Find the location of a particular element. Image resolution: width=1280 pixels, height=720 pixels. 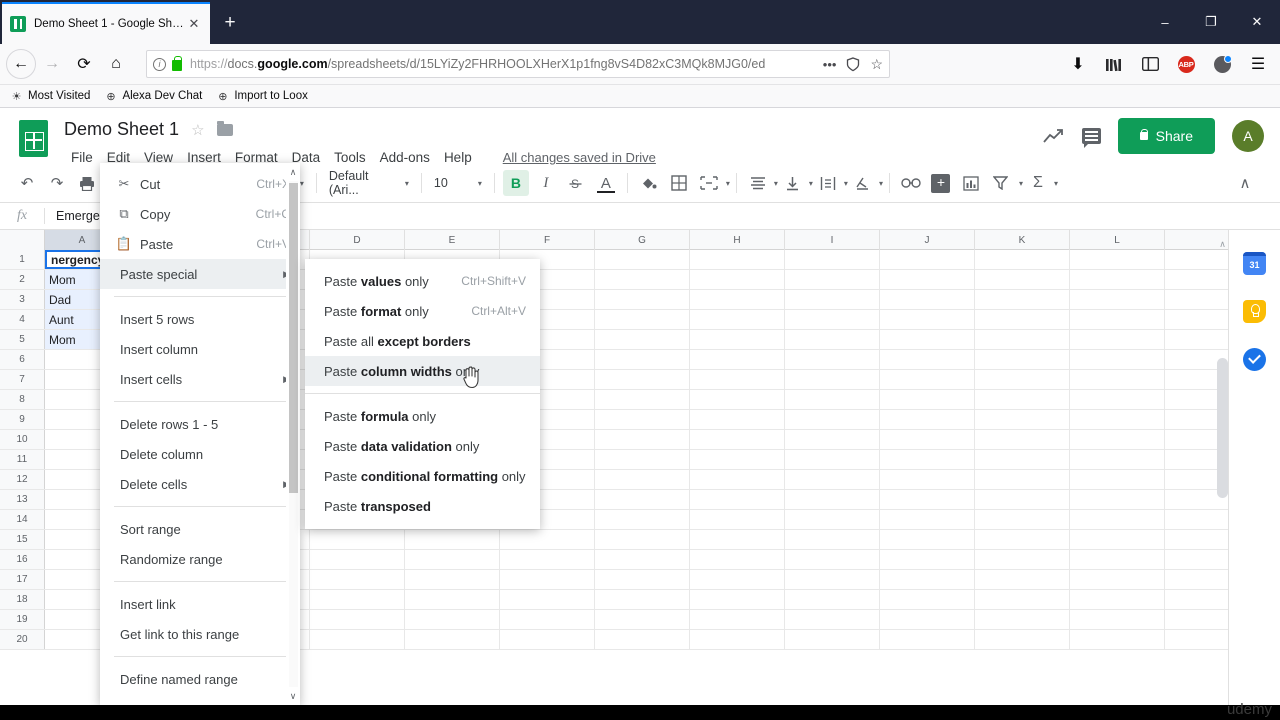

cell-L14 is located at coordinates (1117, 519).